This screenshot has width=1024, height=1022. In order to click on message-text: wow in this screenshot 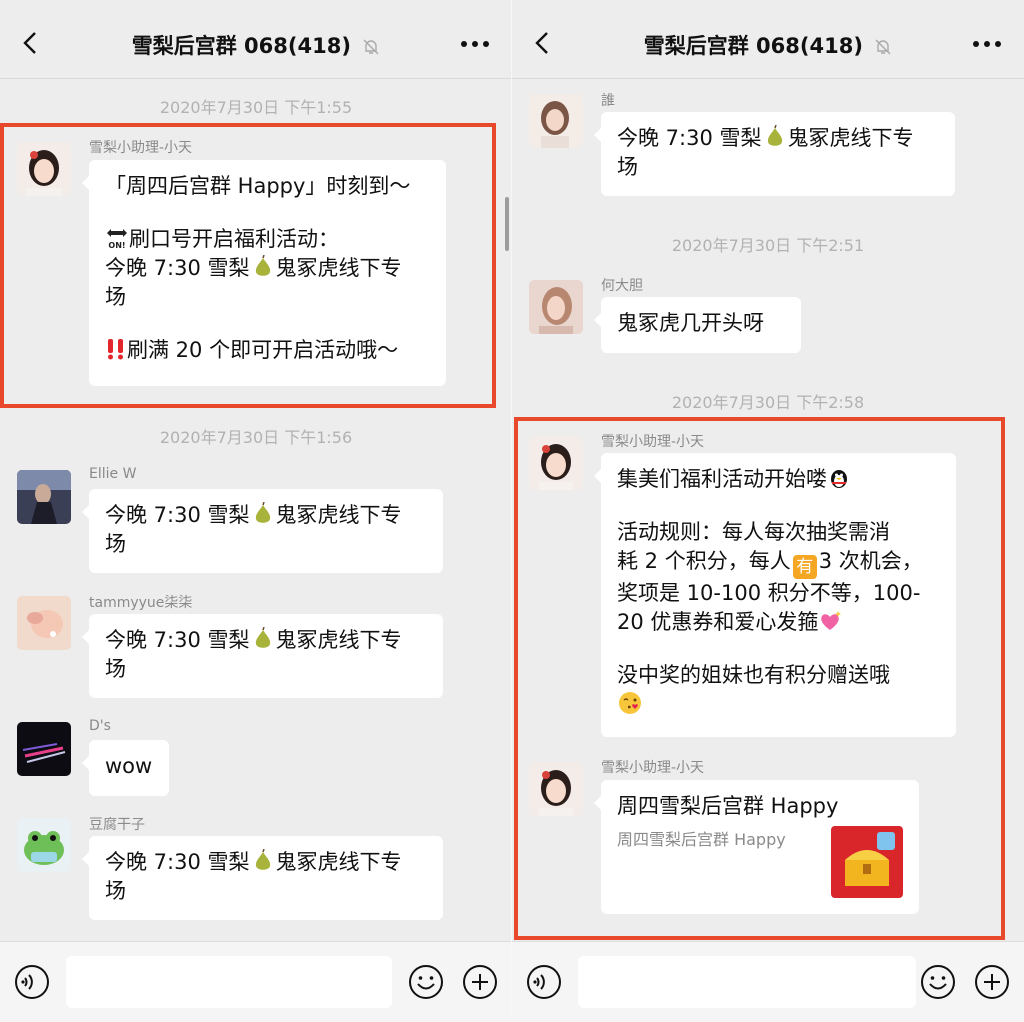, I will do `click(129, 766)`.